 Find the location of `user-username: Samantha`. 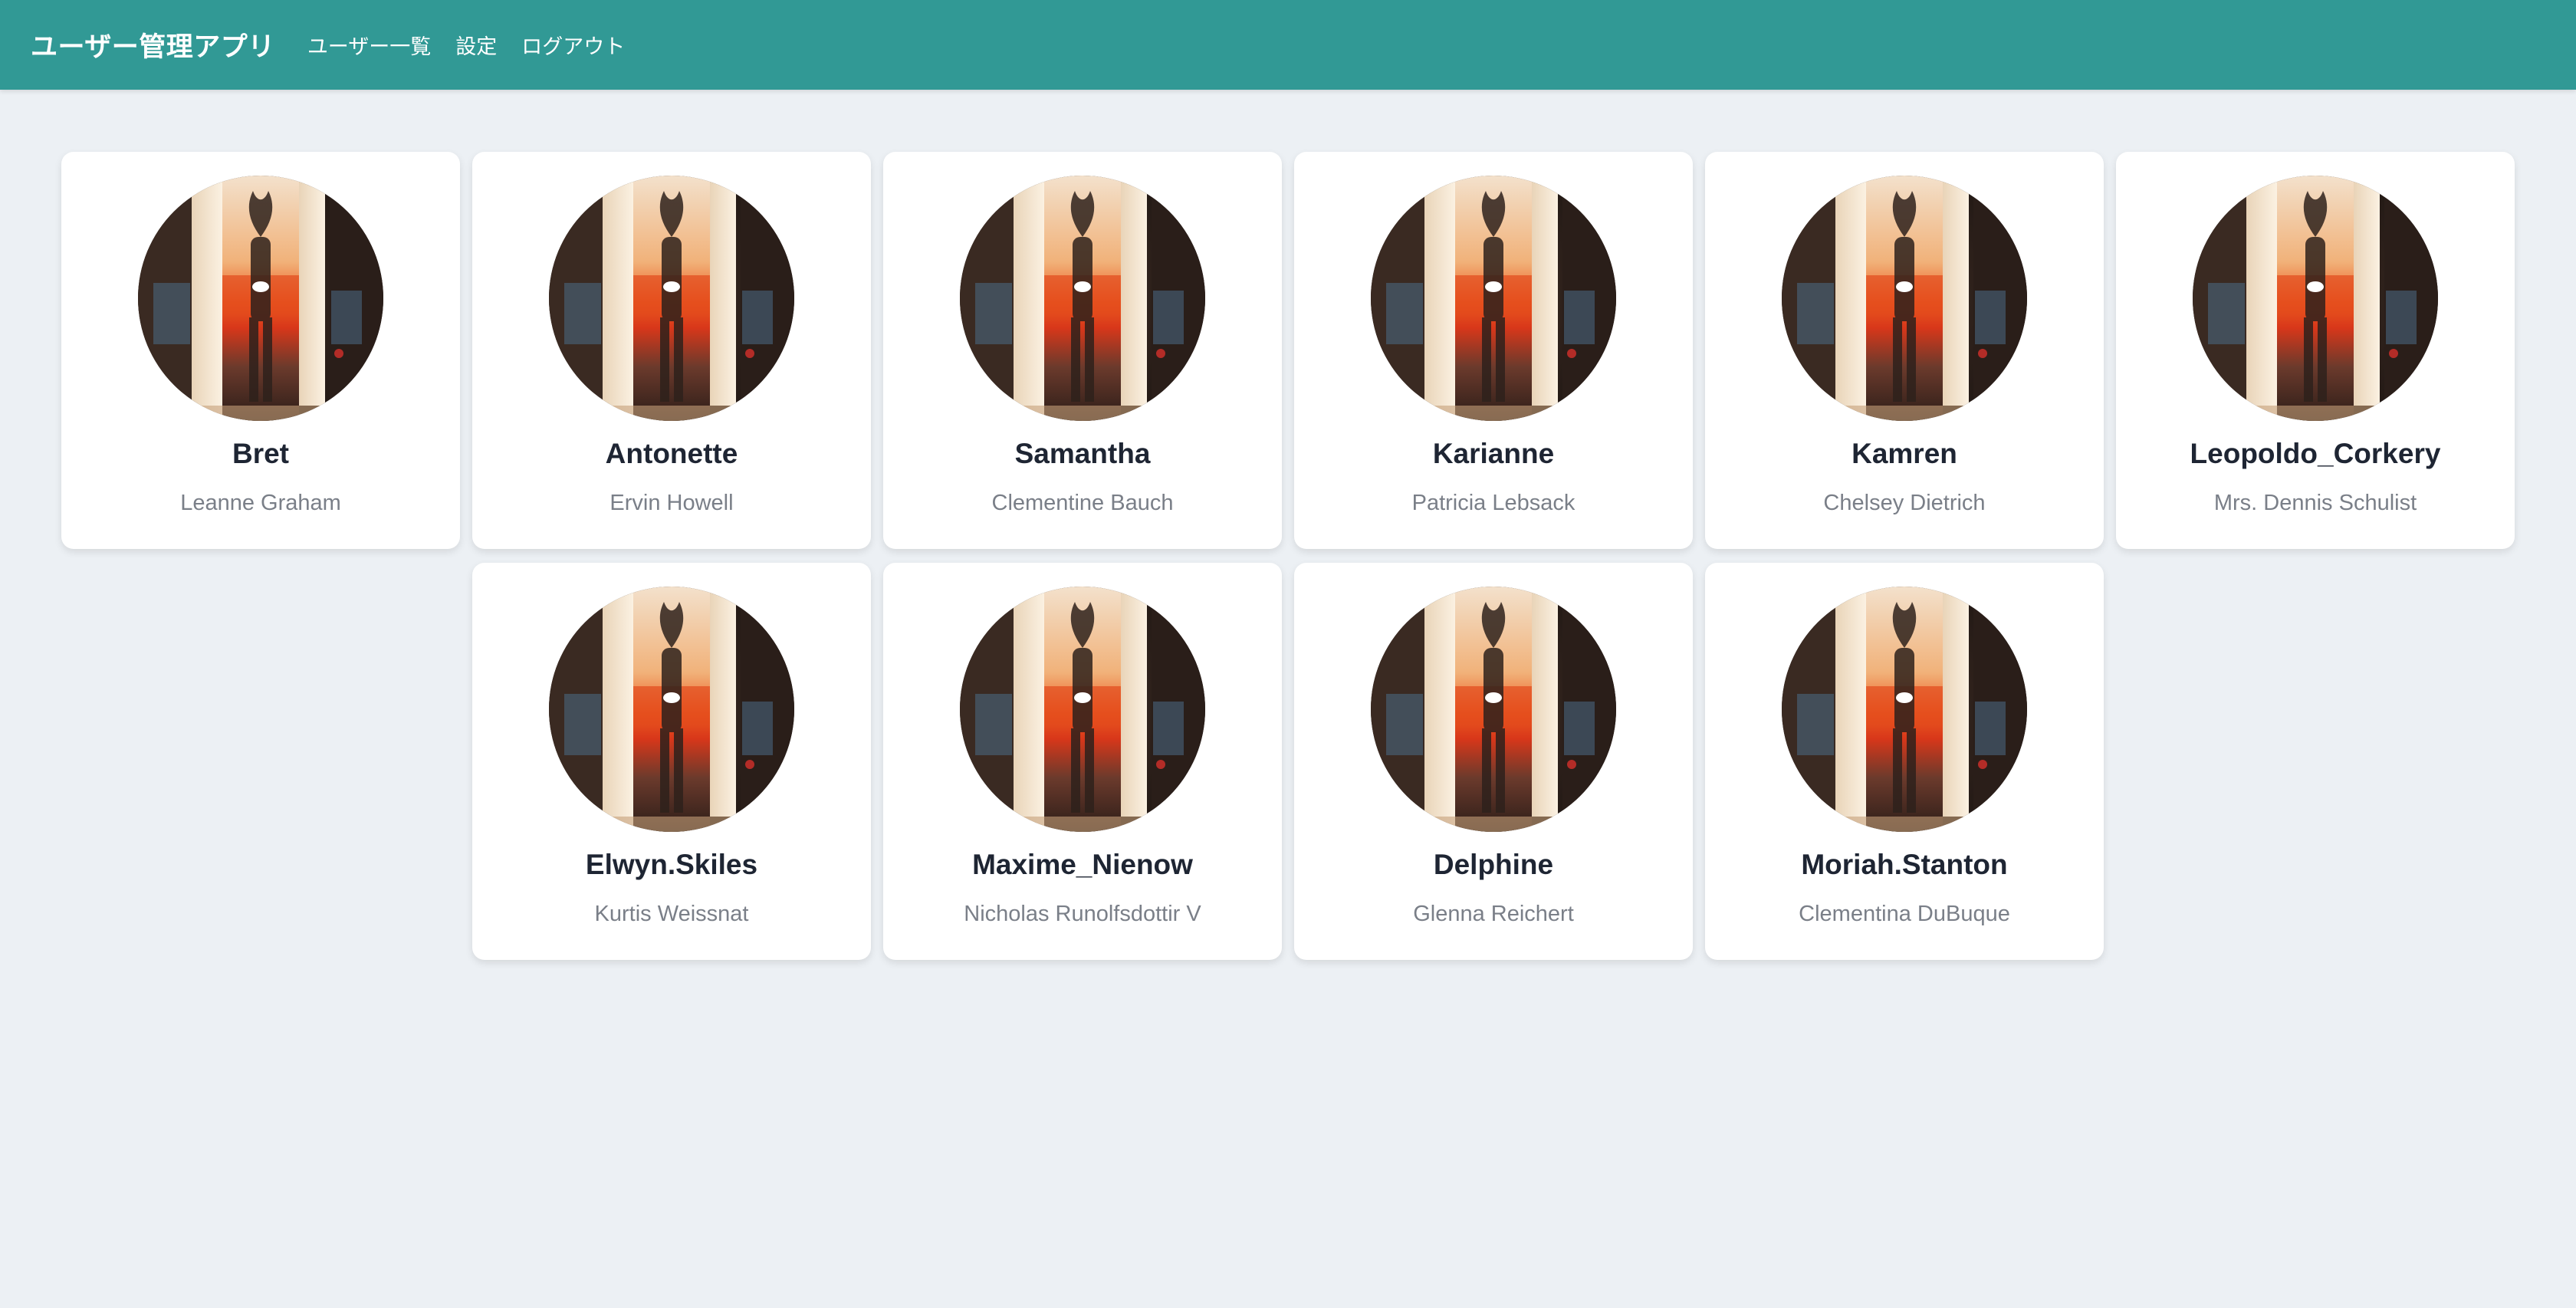

user-username: Samantha is located at coordinates (1083, 453).